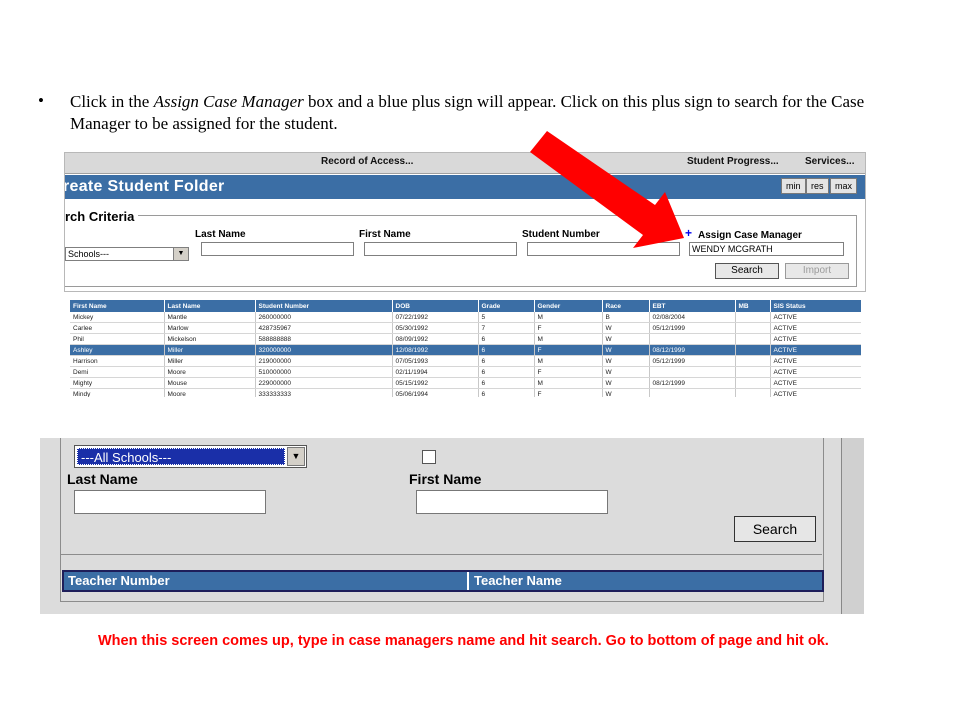 This screenshot has width=960, height=720. Describe the element at coordinates (435, 306) in the screenshot. I see `column-header: DOB` at that location.